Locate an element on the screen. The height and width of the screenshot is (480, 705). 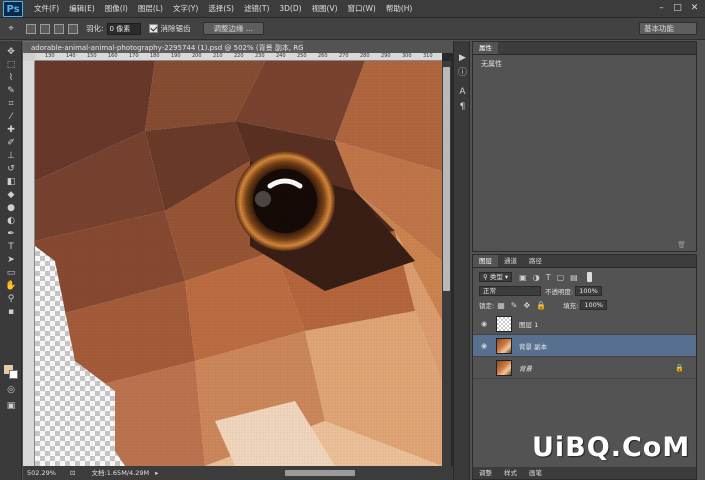
antialias-checkbox is located at coordinates (153, 28).